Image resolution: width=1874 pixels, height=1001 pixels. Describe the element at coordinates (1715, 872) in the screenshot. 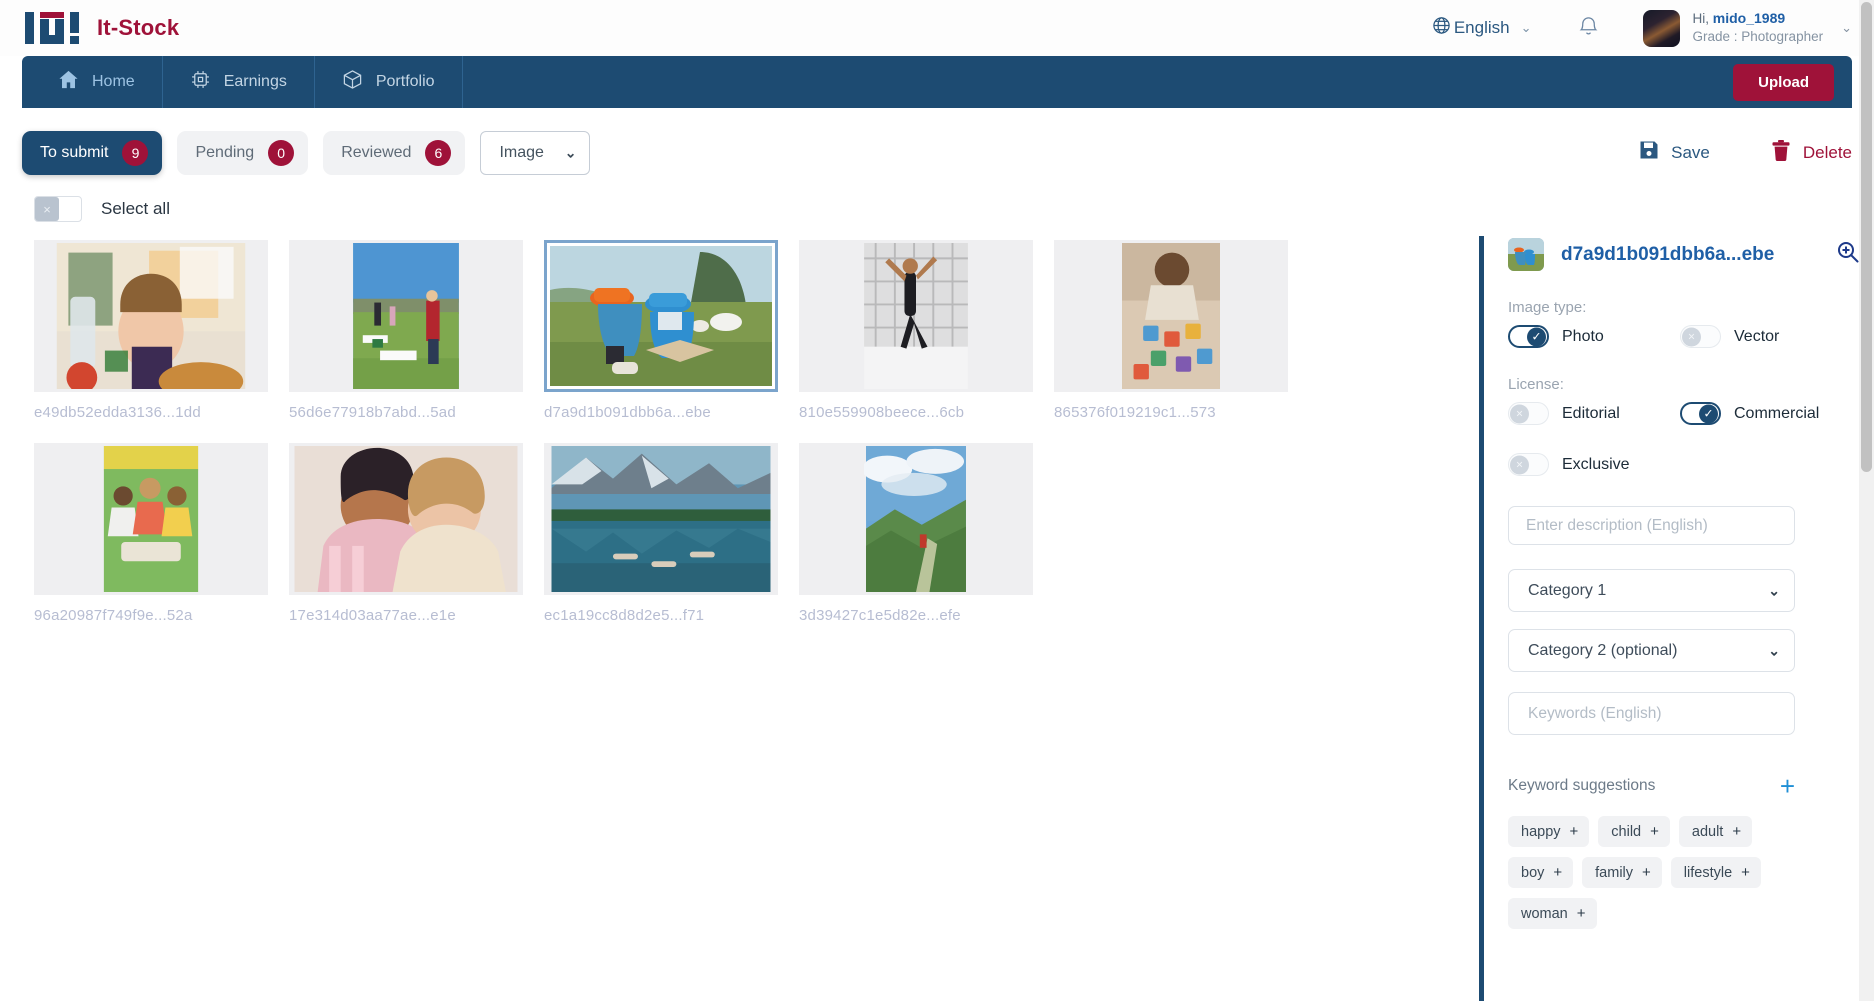

I see `keyword-tag: lifestyle +` at that location.